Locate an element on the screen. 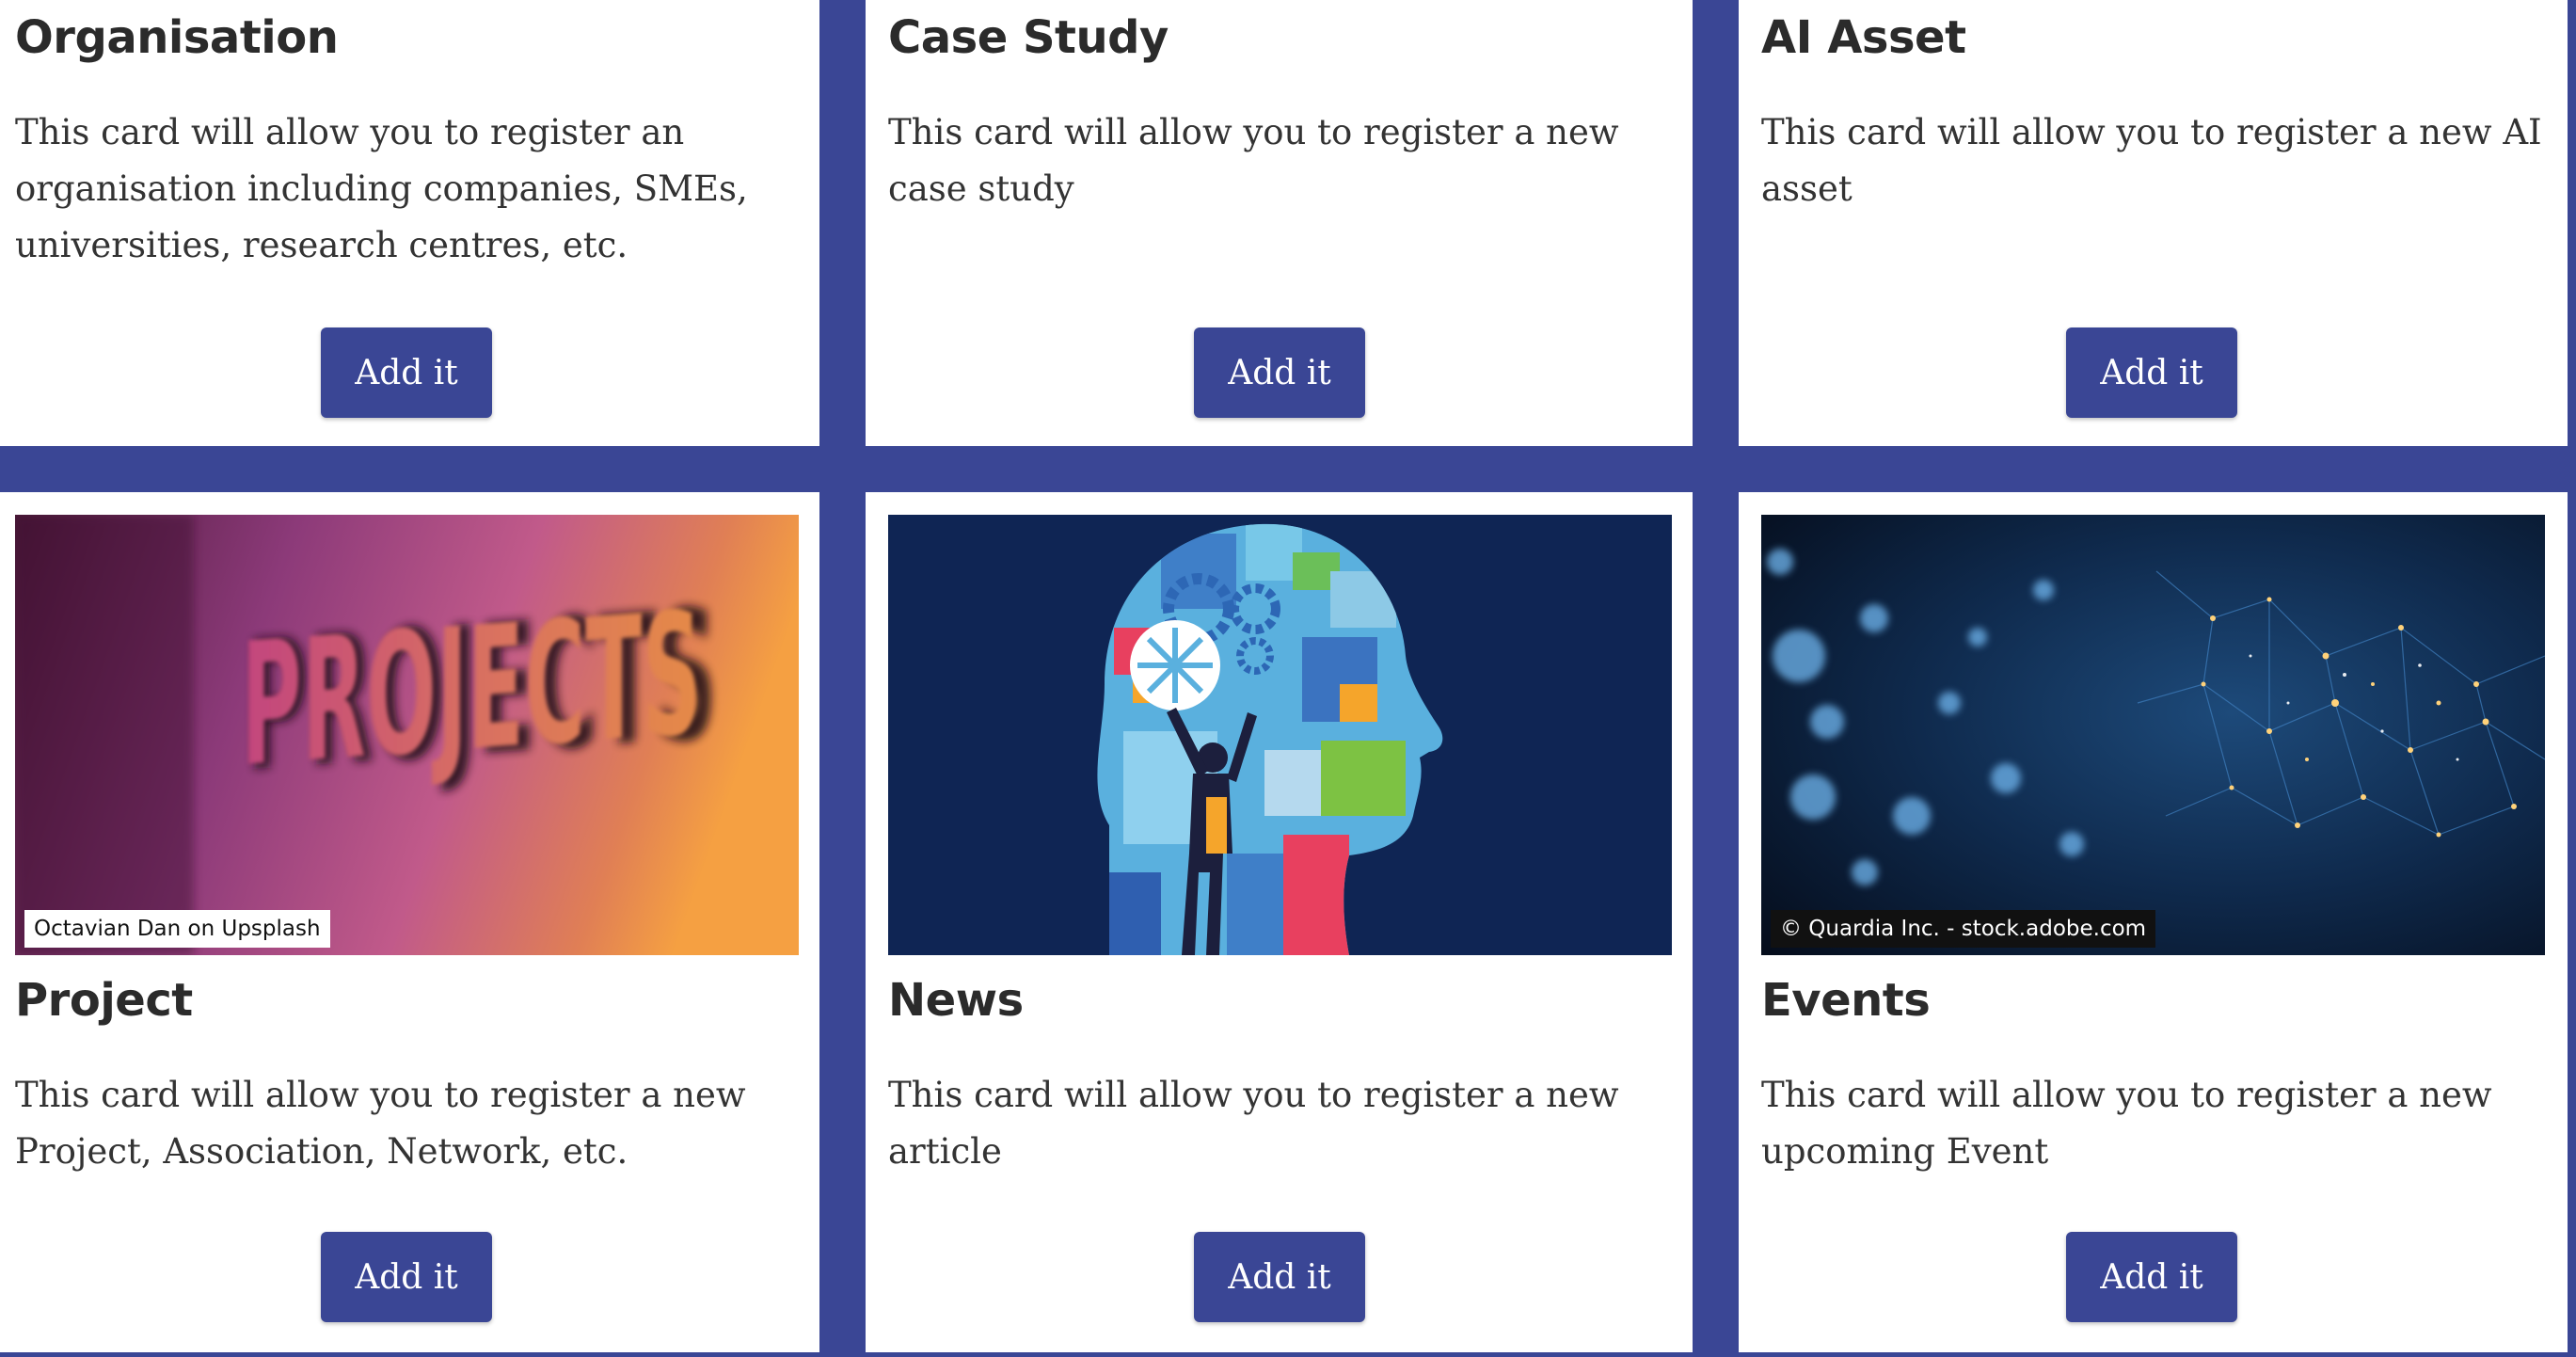 The width and height of the screenshot is (2576, 1357). card-title: News is located at coordinates (956, 1001).